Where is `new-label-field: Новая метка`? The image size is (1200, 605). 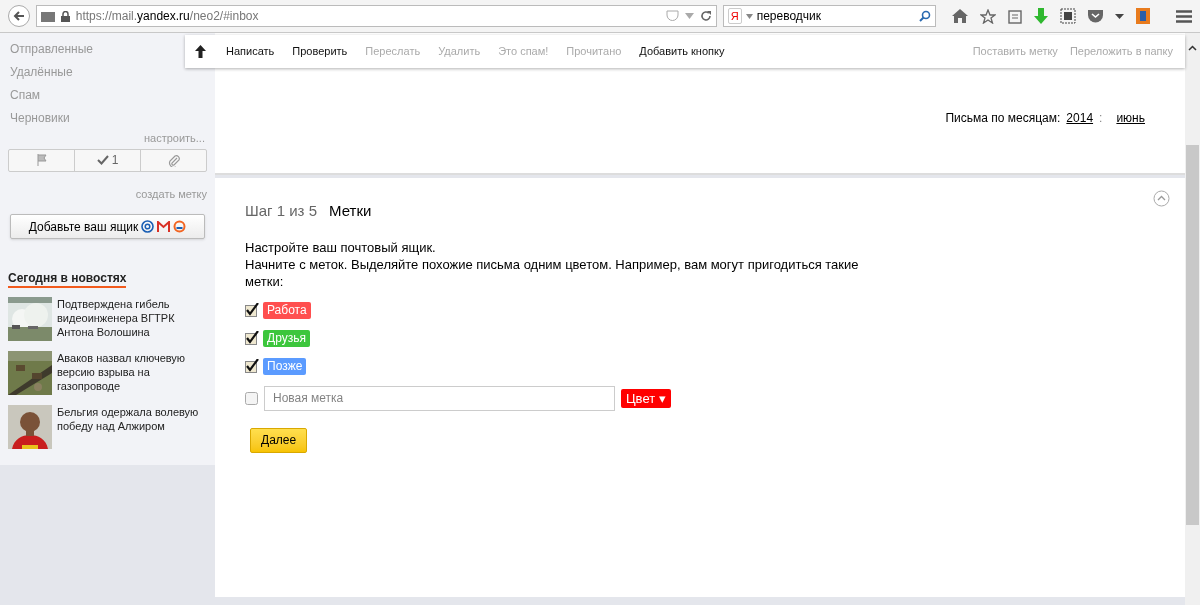 new-label-field: Новая метка is located at coordinates (439, 398).